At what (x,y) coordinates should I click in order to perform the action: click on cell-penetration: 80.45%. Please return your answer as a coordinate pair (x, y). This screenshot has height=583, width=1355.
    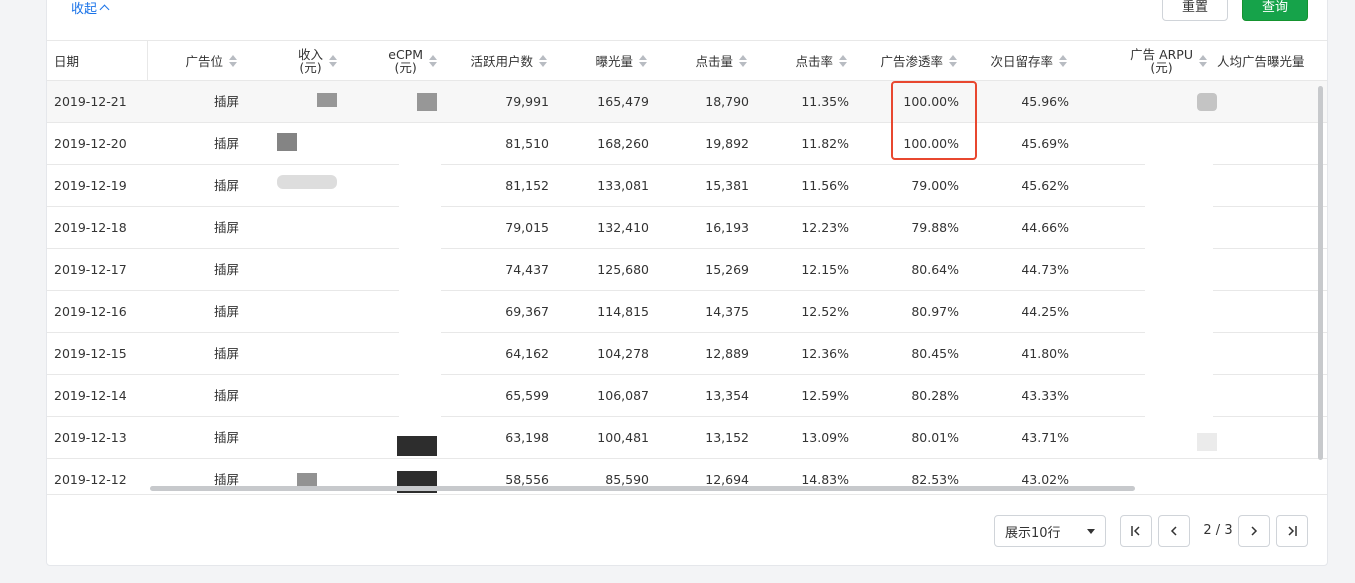
    Looking at the image, I should click on (935, 353).